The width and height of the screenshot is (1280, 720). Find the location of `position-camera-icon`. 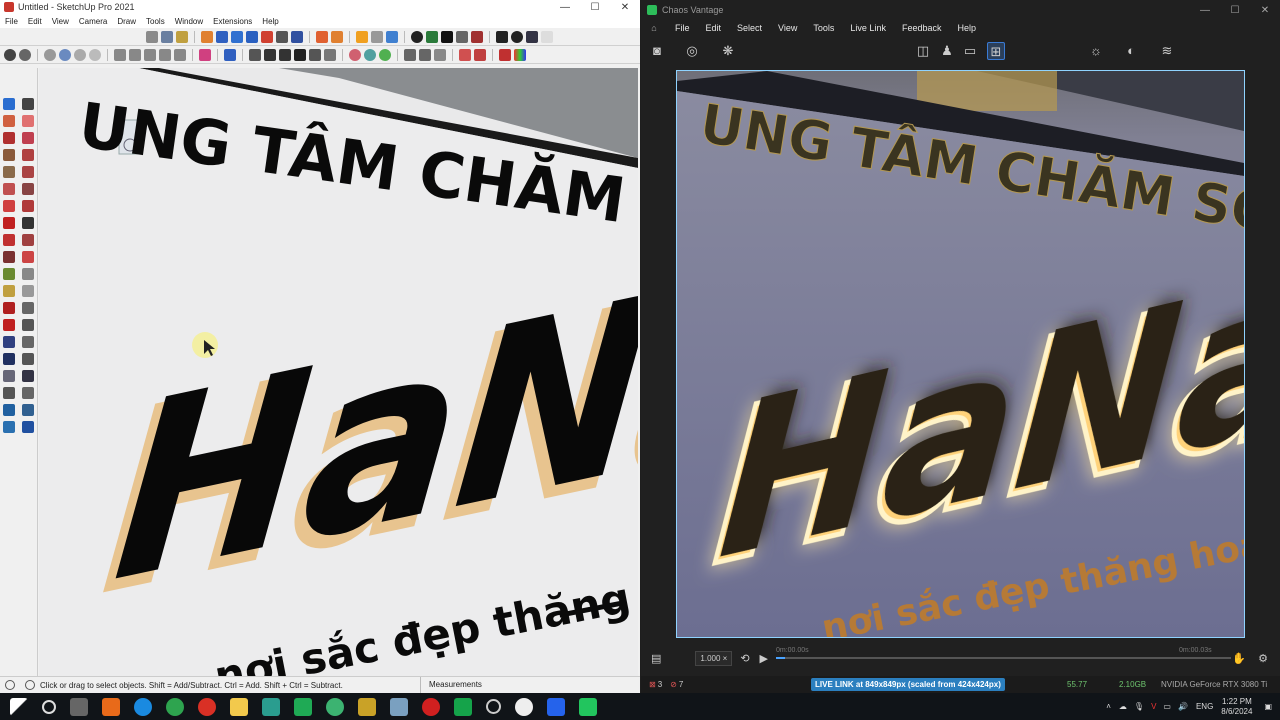

position-camera-icon is located at coordinates (9, 376).